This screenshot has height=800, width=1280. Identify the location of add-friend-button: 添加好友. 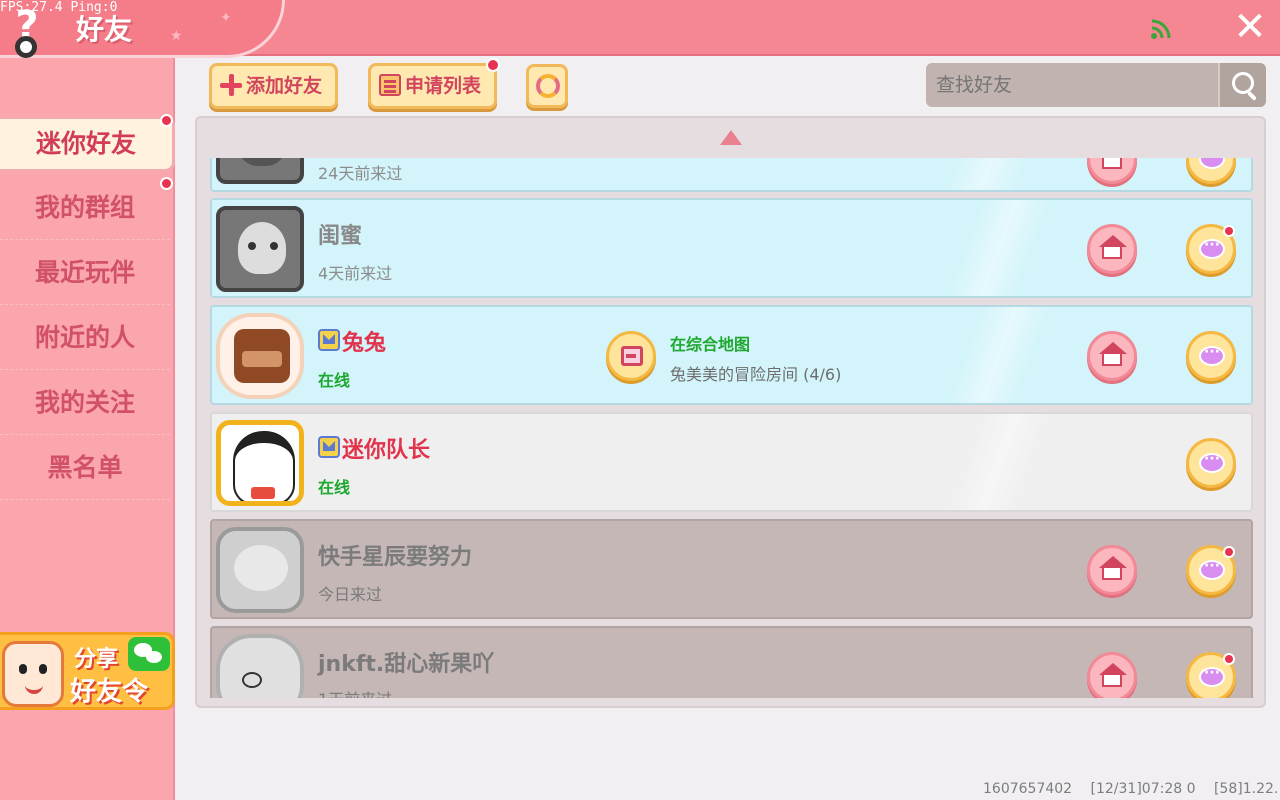
(273, 86).